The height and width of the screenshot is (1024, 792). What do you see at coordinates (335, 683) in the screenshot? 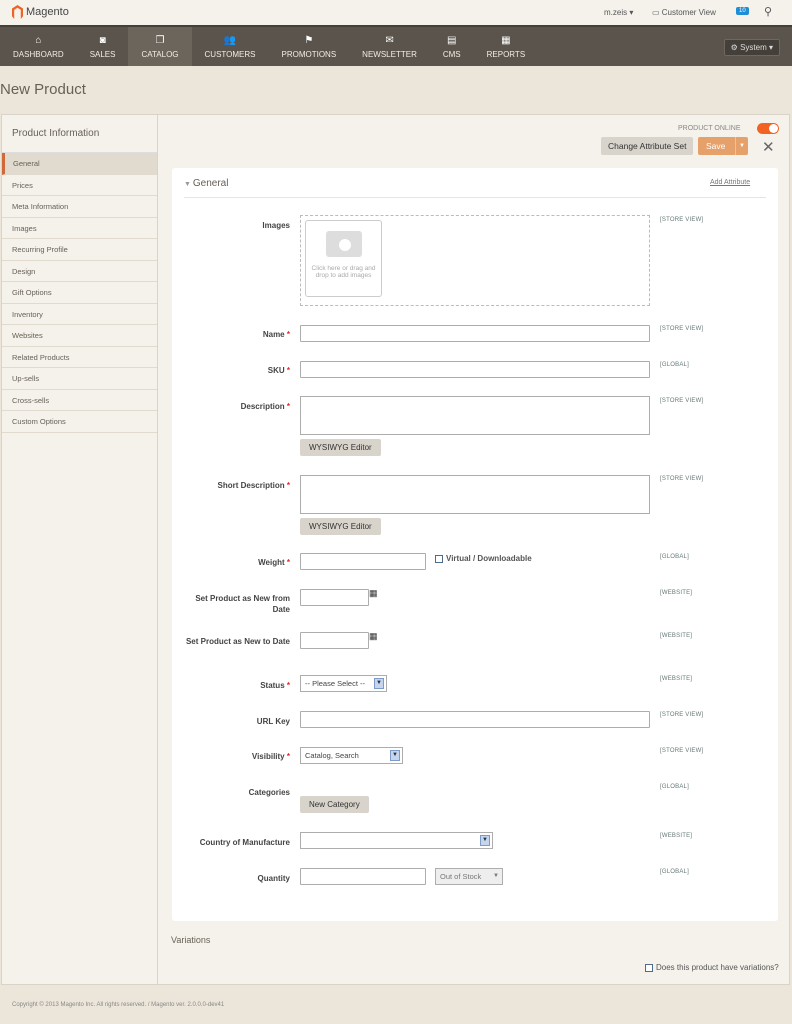
I see `status-value: -- Please Select --` at bounding box center [335, 683].